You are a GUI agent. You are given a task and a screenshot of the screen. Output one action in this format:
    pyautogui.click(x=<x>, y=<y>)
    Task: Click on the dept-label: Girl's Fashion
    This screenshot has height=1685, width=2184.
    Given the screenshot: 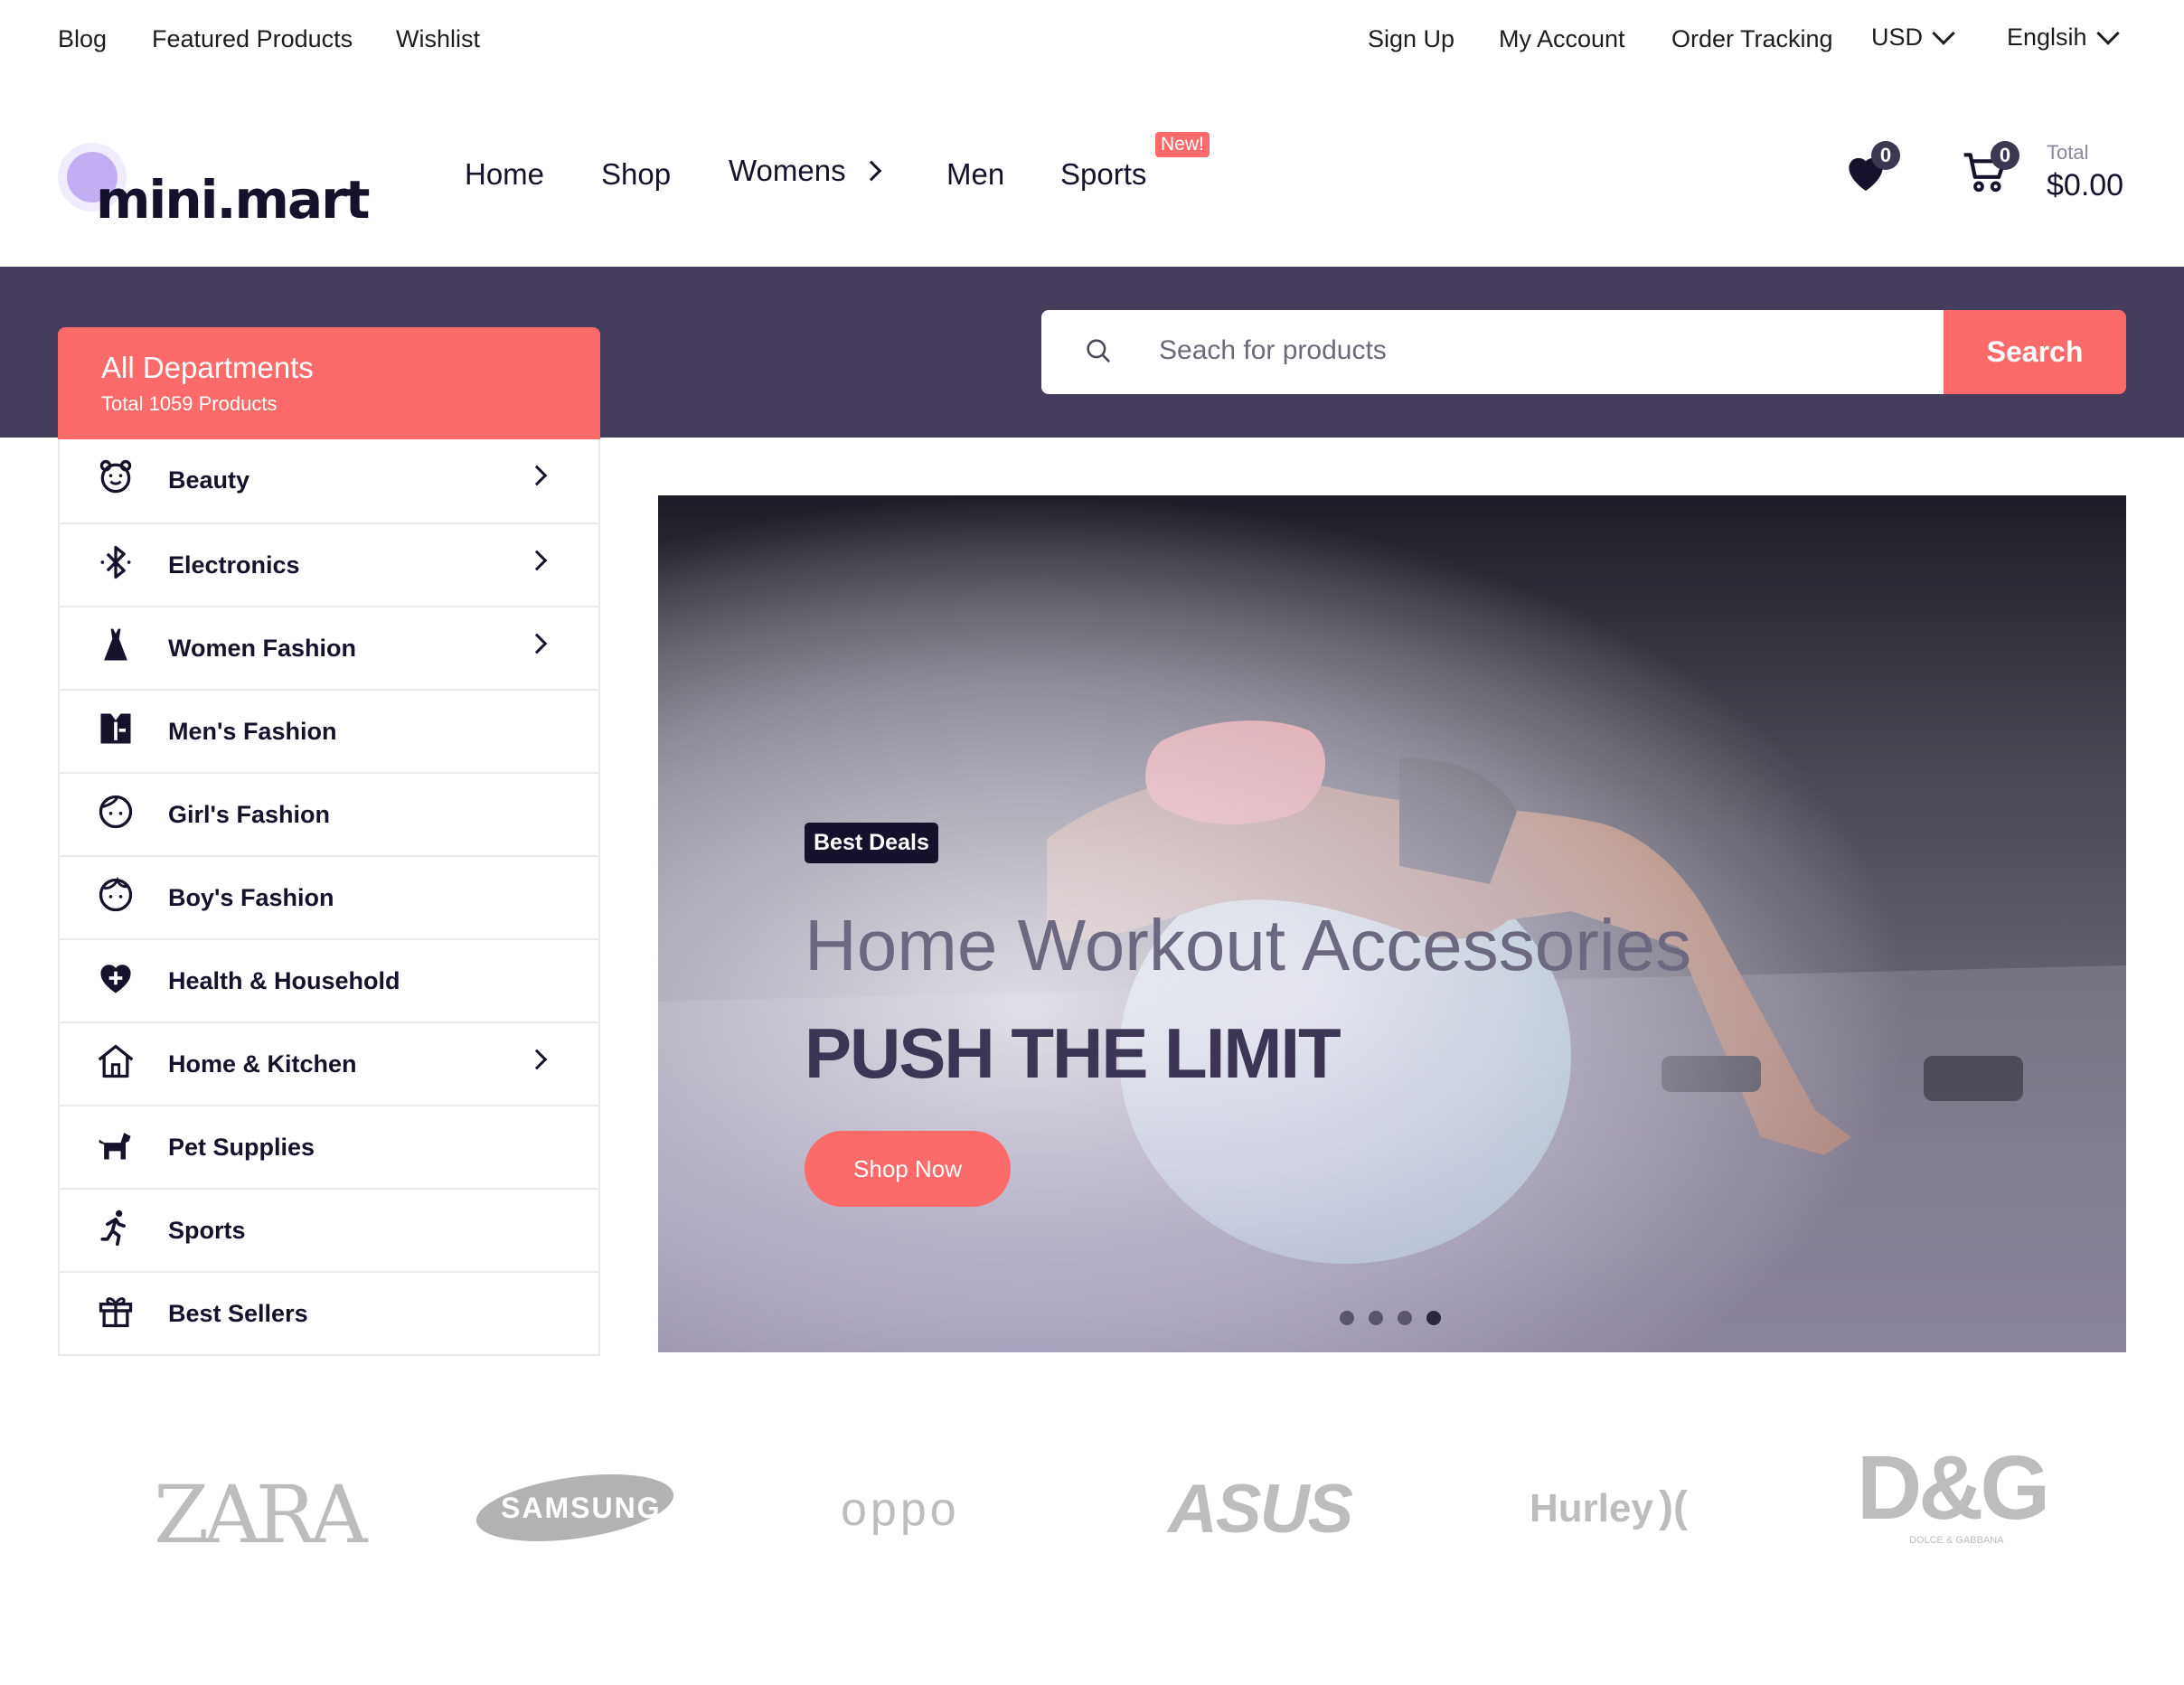 What is the action you would take?
    pyautogui.click(x=249, y=815)
    